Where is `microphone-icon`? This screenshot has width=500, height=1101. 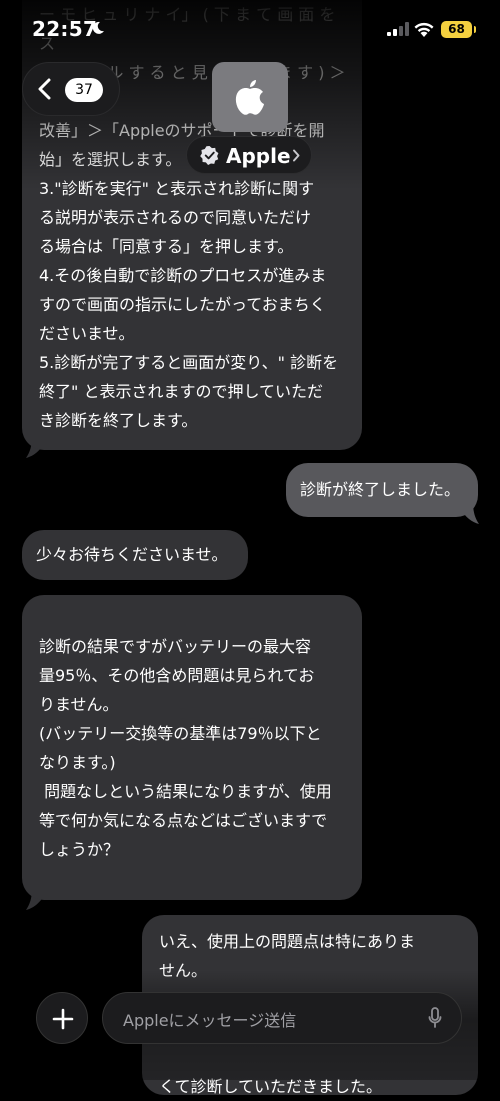 microphone-icon is located at coordinates (435, 1018).